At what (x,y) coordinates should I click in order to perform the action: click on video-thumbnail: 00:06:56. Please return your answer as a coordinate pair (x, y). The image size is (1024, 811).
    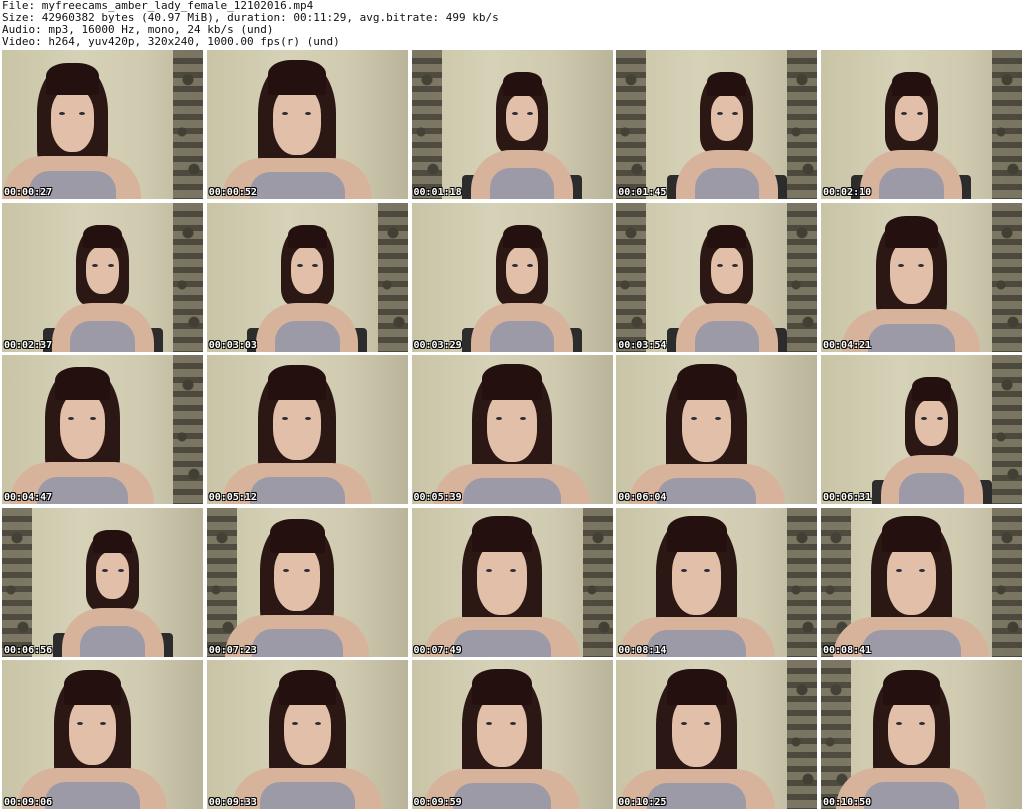
    Looking at the image, I should click on (102, 582).